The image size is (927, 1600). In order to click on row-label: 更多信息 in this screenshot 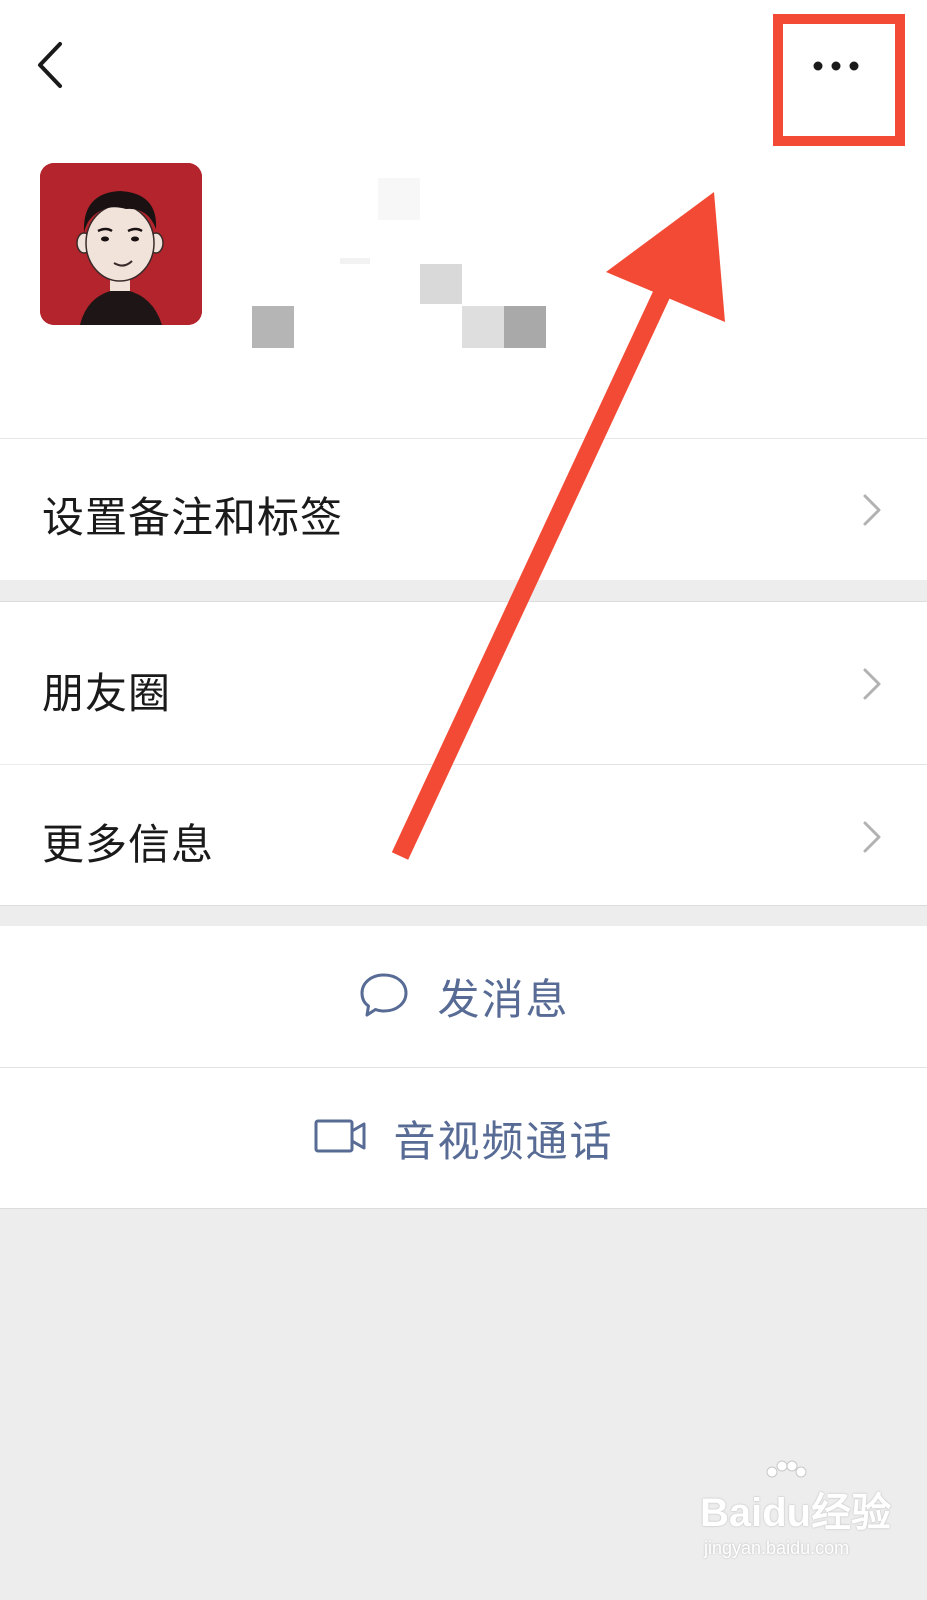, I will do `click(128, 844)`.